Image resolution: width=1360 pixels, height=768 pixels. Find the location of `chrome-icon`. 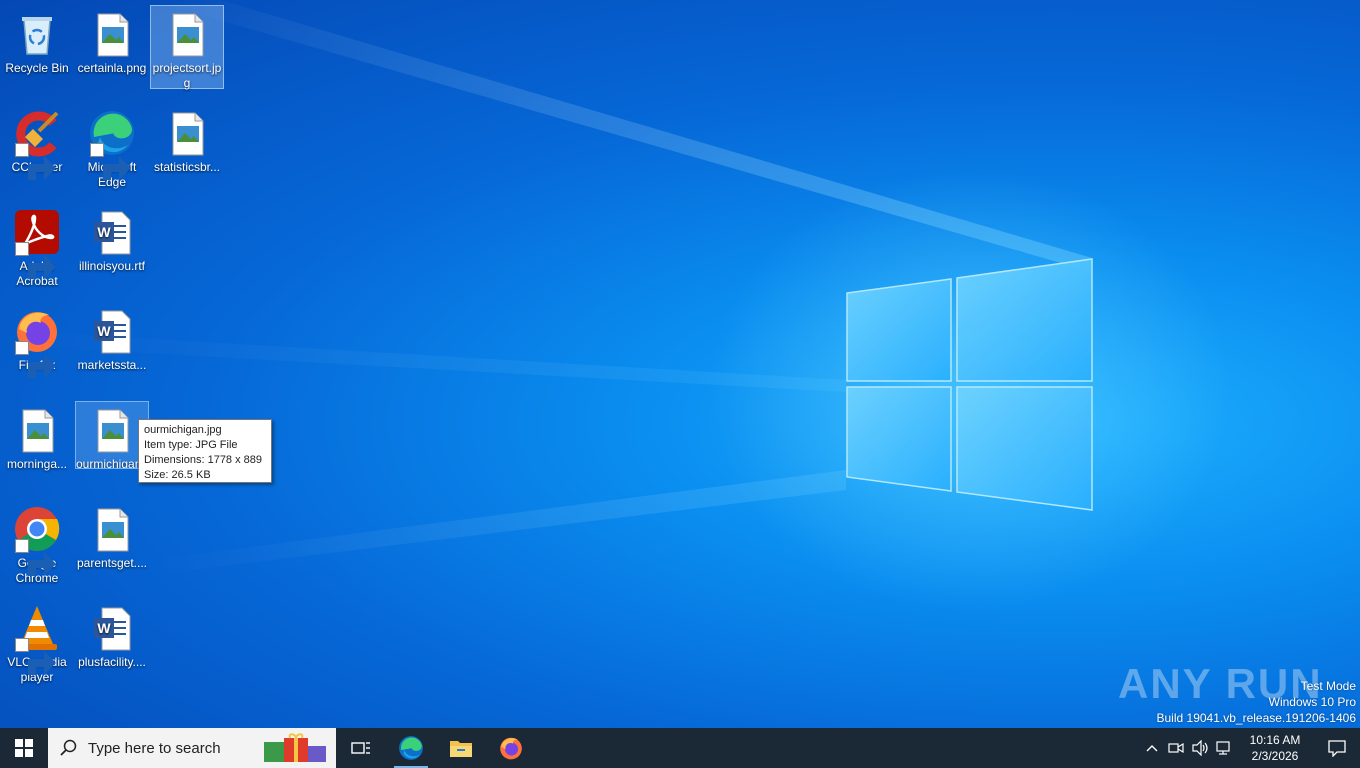

chrome-icon is located at coordinates (37, 540).